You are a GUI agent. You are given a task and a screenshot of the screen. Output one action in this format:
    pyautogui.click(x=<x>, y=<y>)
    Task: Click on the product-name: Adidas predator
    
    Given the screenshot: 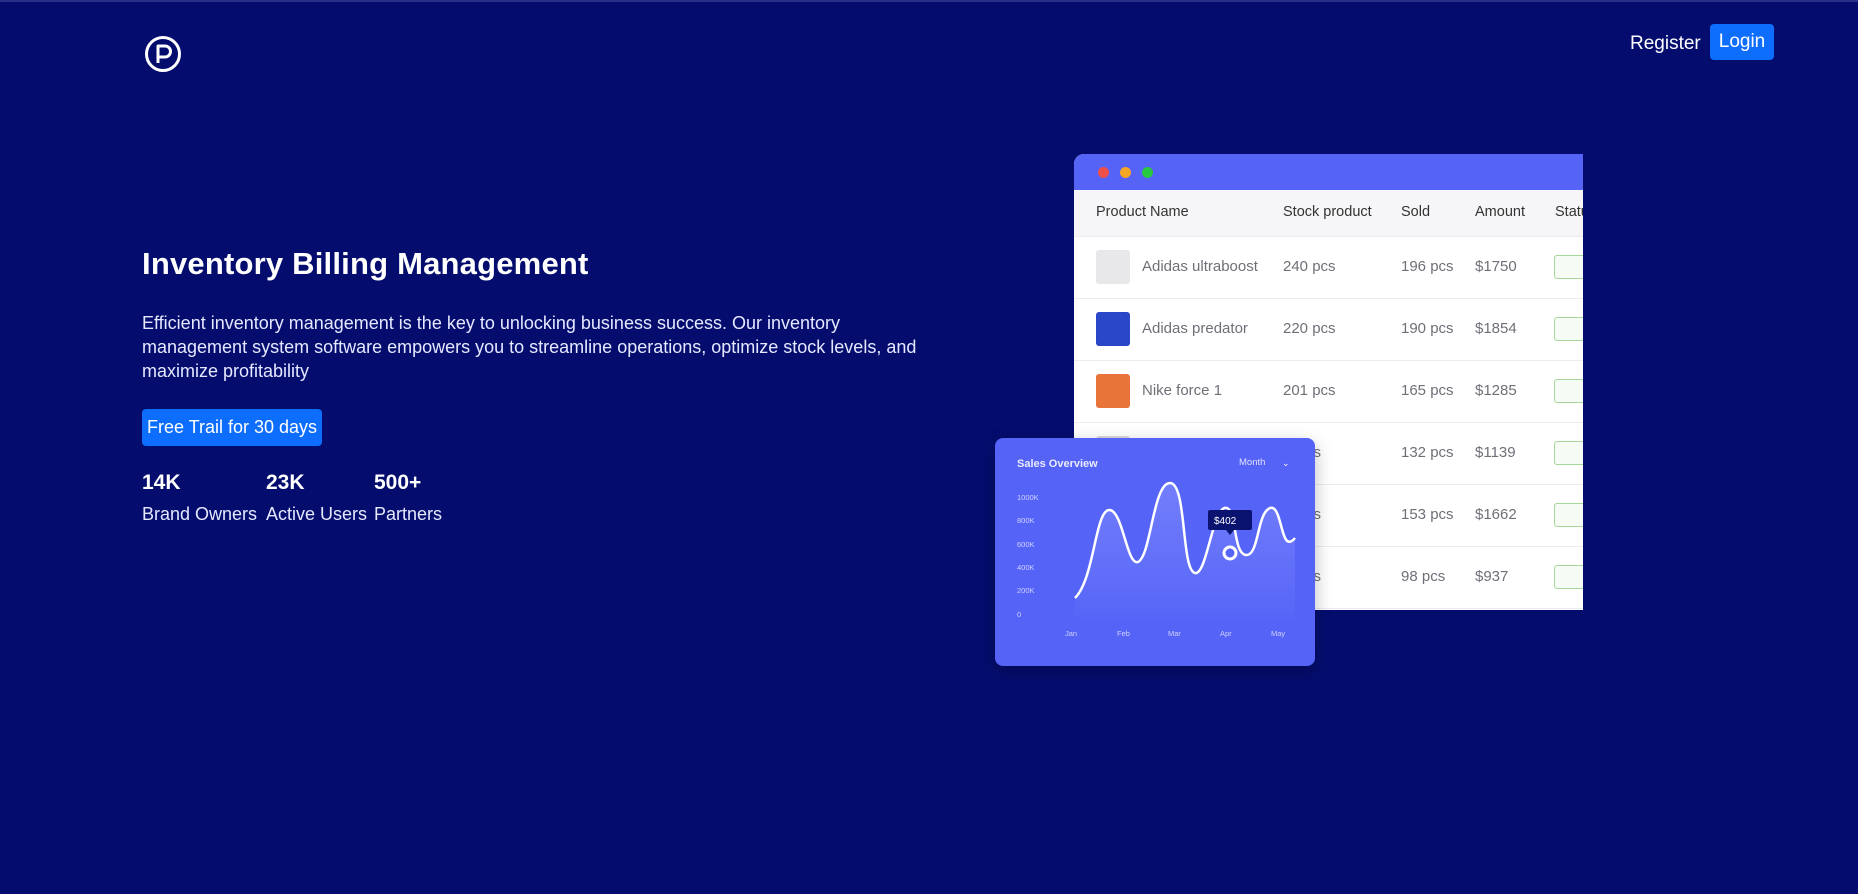 What is the action you would take?
    pyautogui.click(x=1195, y=328)
    